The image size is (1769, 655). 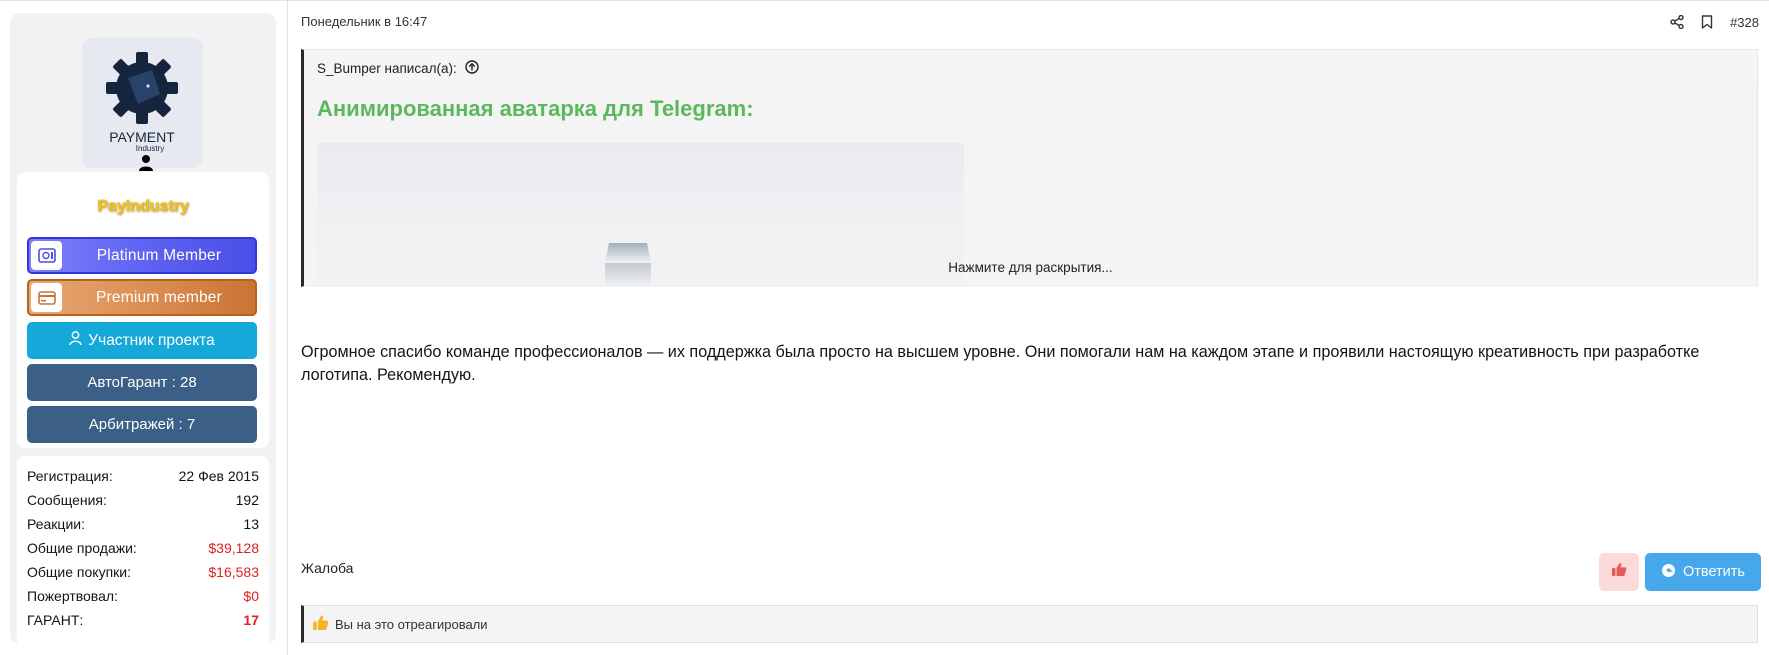 I want to click on sidebar-divider, so click(x=287, y=328).